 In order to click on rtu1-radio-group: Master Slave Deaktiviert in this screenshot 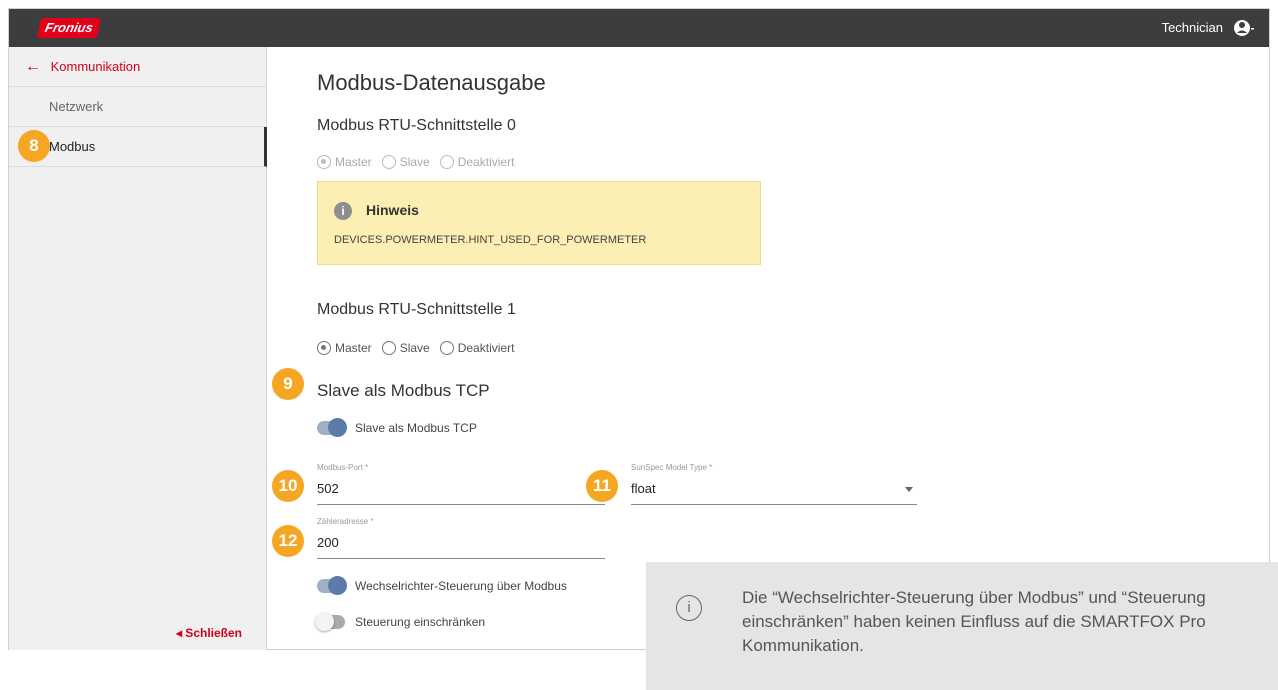, I will do `click(415, 348)`.